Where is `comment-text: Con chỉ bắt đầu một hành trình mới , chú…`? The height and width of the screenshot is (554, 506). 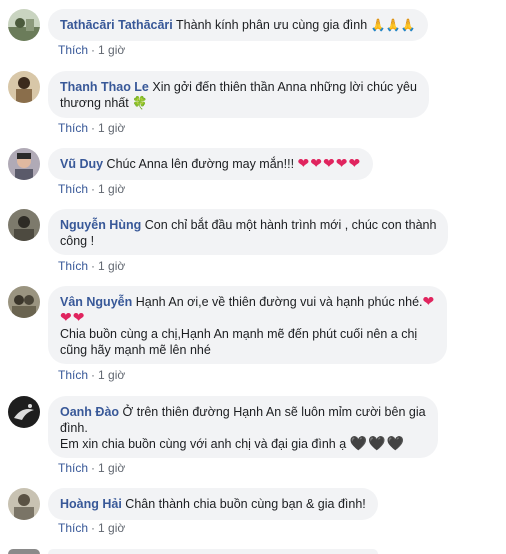 comment-text: Con chỉ bắt đầu một hành trình mới , chú… is located at coordinates (290, 225).